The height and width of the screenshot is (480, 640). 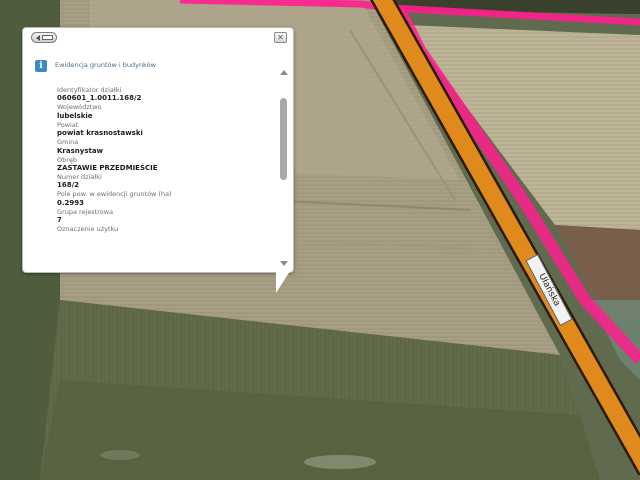 I want to click on attribute-value: 7, so click(x=59, y=220).